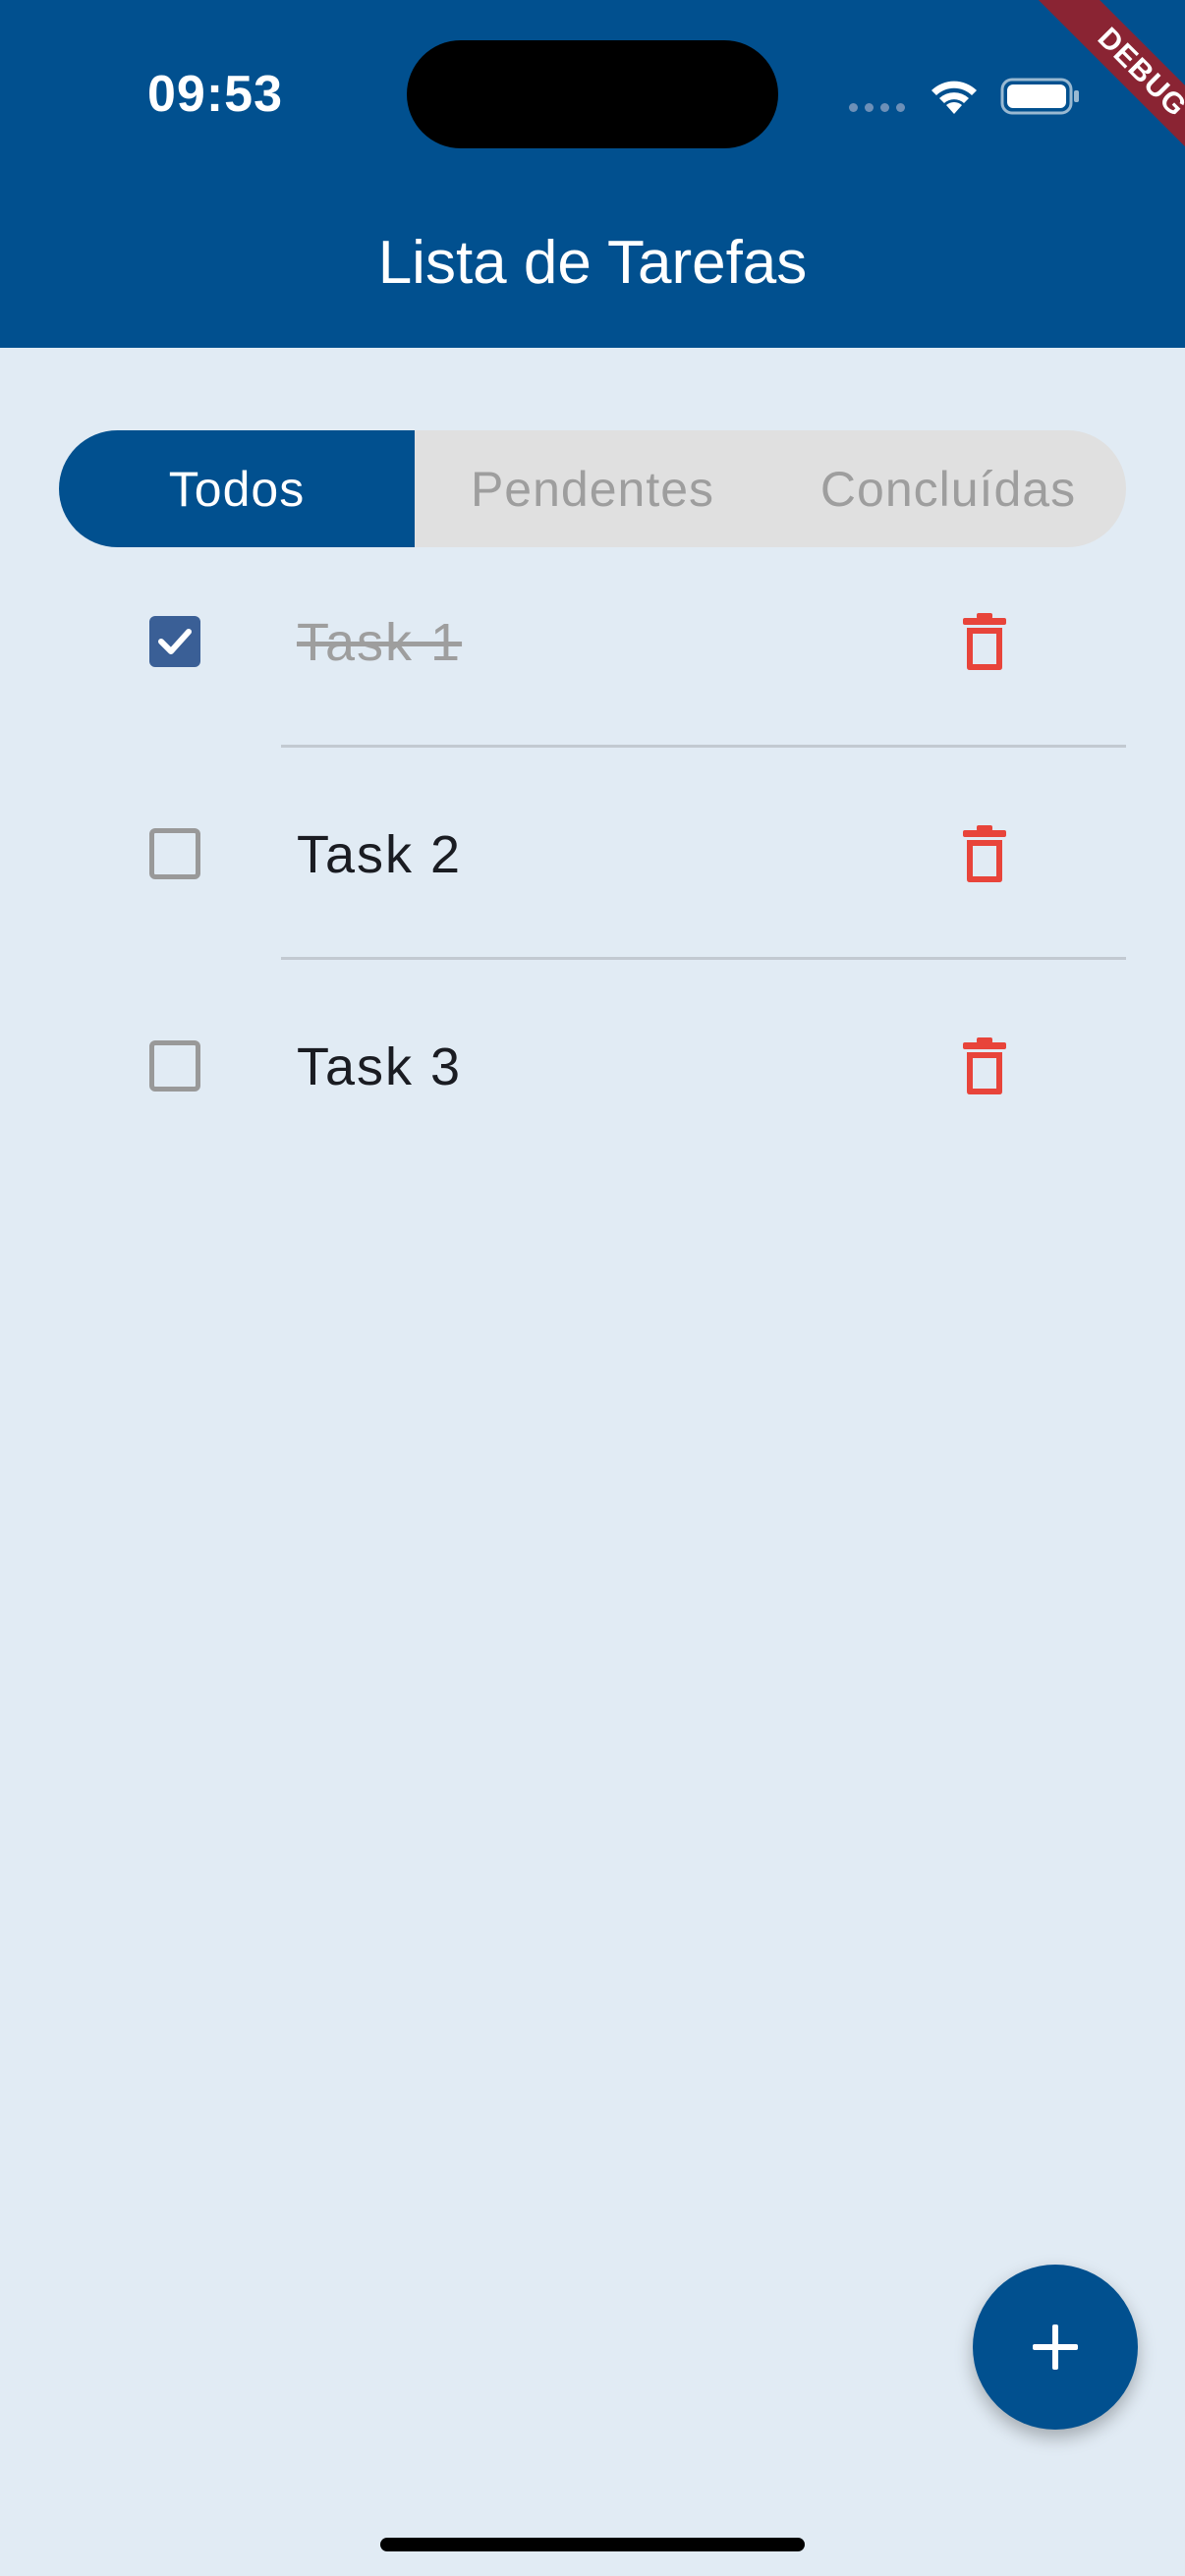 The width and height of the screenshot is (1185, 2576). What do you see at coordinates (237, 488) in the screenshot?
I see `tab-todos: Todos` at bounding box center [237, 488].